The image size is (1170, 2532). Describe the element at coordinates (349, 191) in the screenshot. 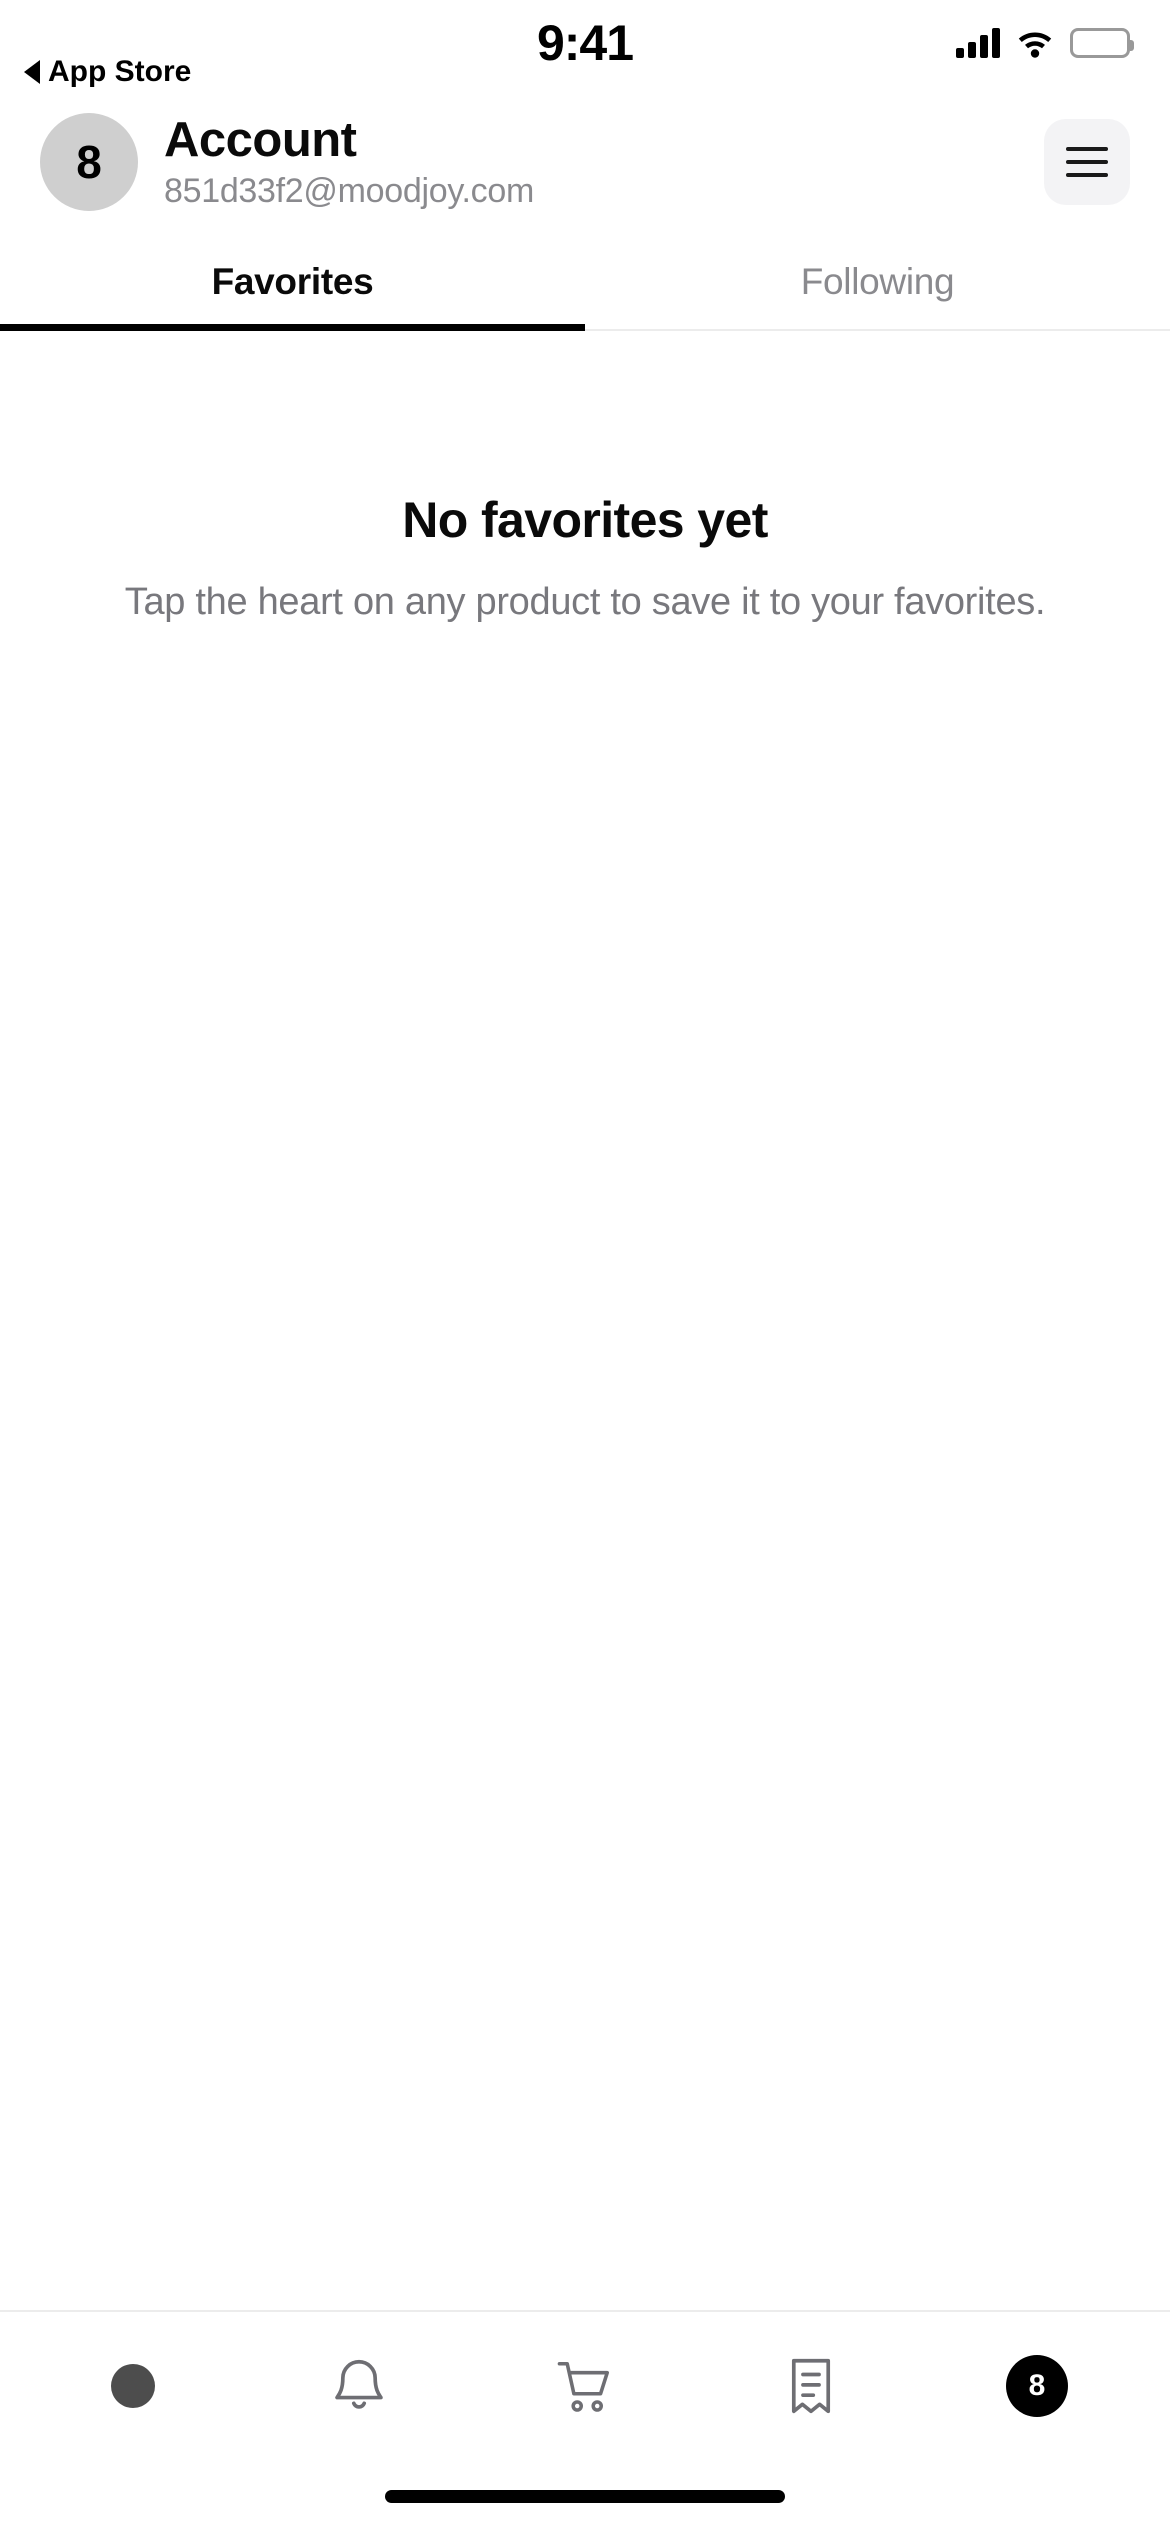

I see `account-email: 851d33f2@moodjoy.com` at that location.